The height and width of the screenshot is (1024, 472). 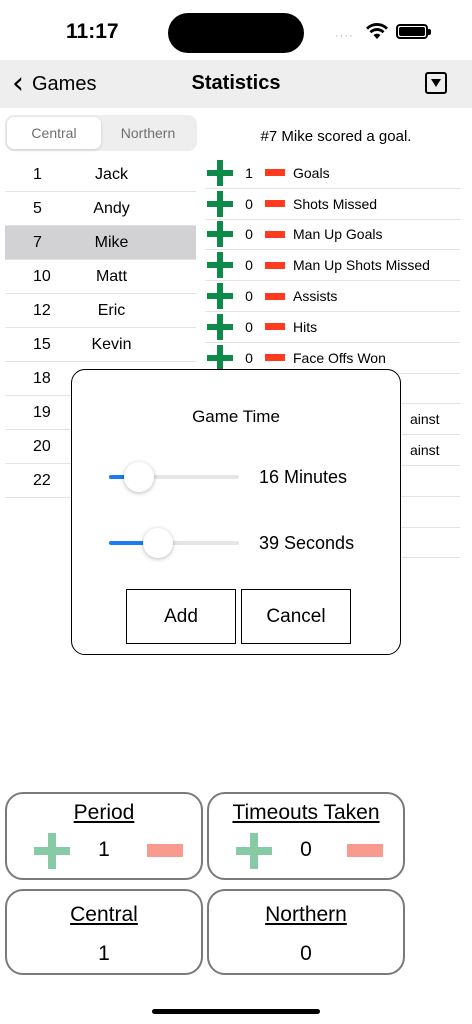 I want to click on dropdown-menu-button, so click(x=436, y=83).